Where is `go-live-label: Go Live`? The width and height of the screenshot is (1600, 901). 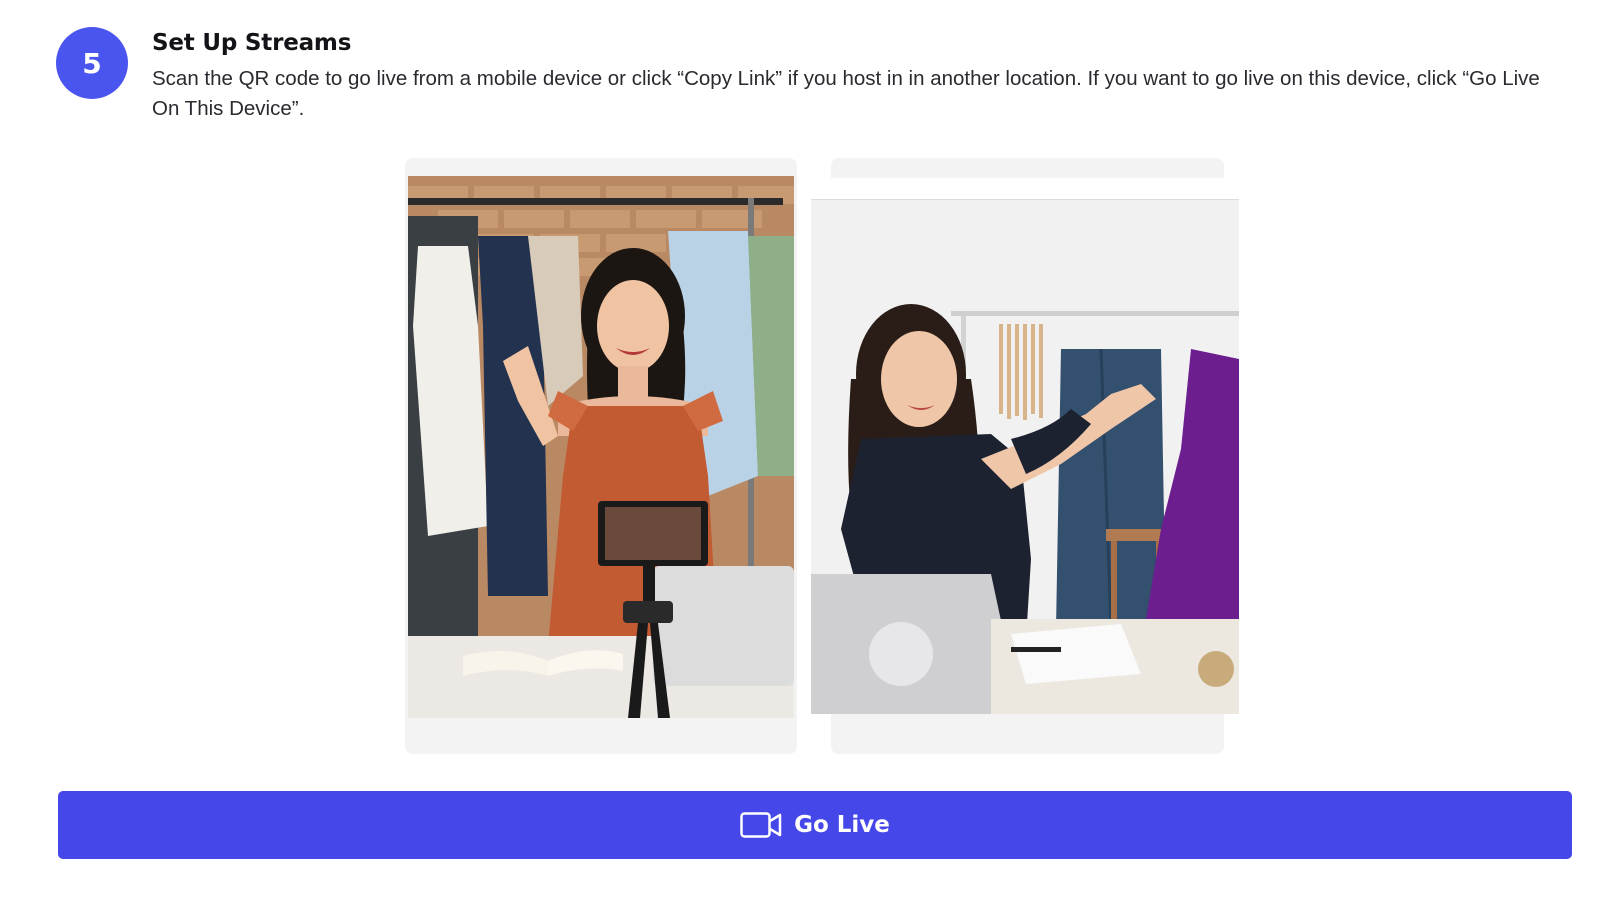 go-live-label: Go Live is located at coordinates (842, 825).